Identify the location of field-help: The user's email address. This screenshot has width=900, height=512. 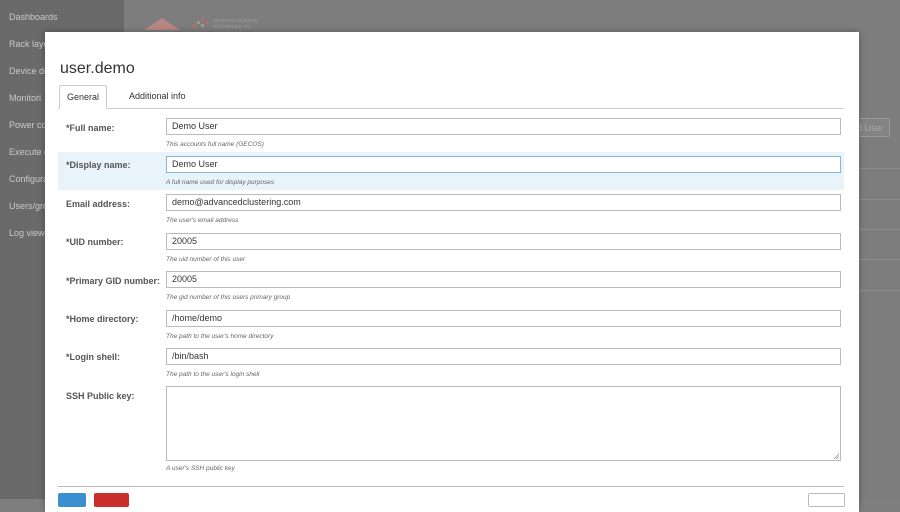
(202, 220).